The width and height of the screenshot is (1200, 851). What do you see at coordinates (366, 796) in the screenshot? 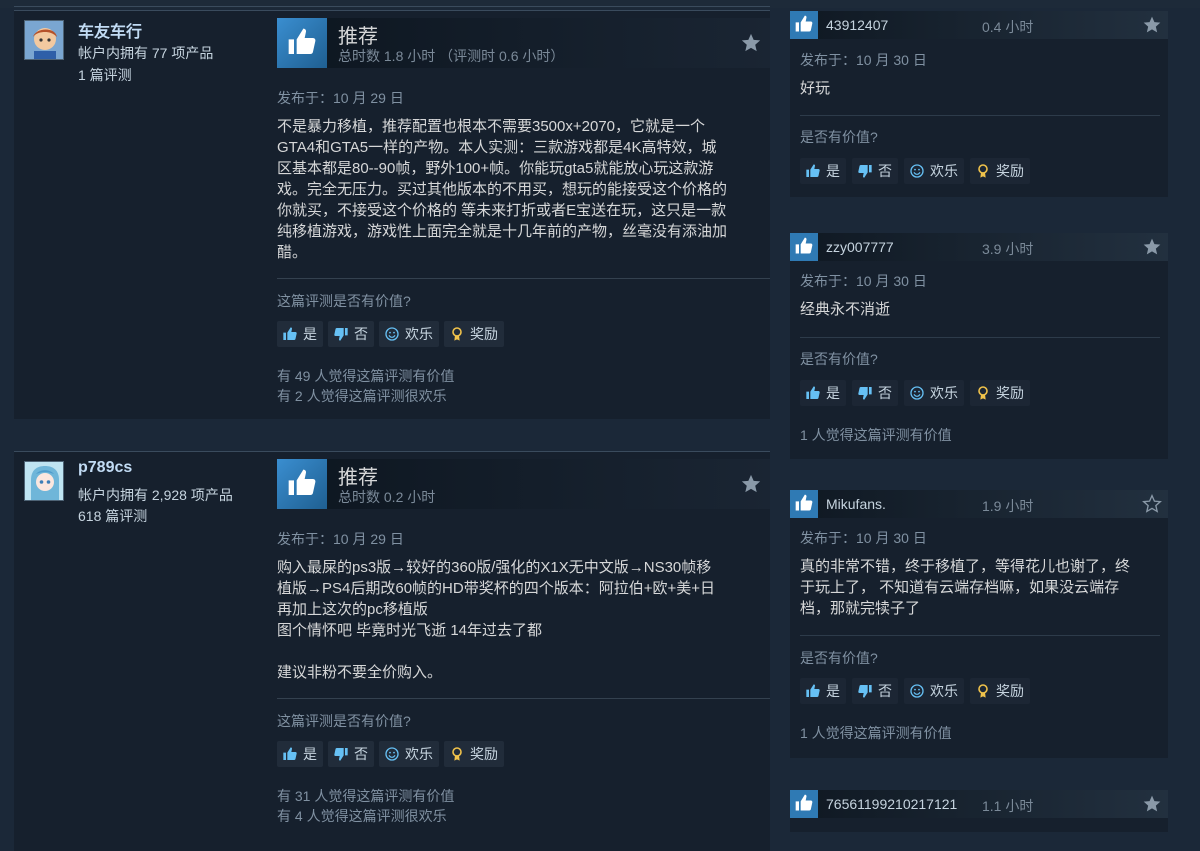
I see `helpful-count: 有 31 人觉得这篇评测有价值` at bounding box center [366, 796].